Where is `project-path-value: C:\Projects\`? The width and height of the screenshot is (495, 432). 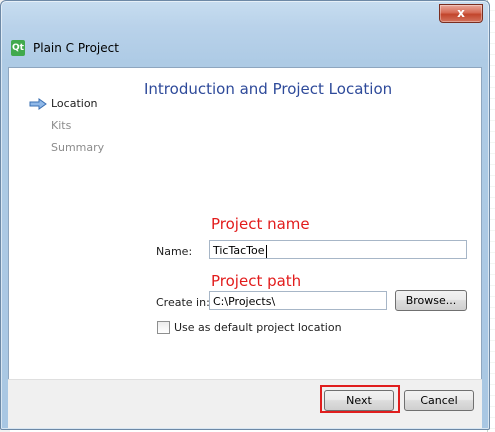 project-path-value: C:\Projects\ is located at coordinates (244, 301).